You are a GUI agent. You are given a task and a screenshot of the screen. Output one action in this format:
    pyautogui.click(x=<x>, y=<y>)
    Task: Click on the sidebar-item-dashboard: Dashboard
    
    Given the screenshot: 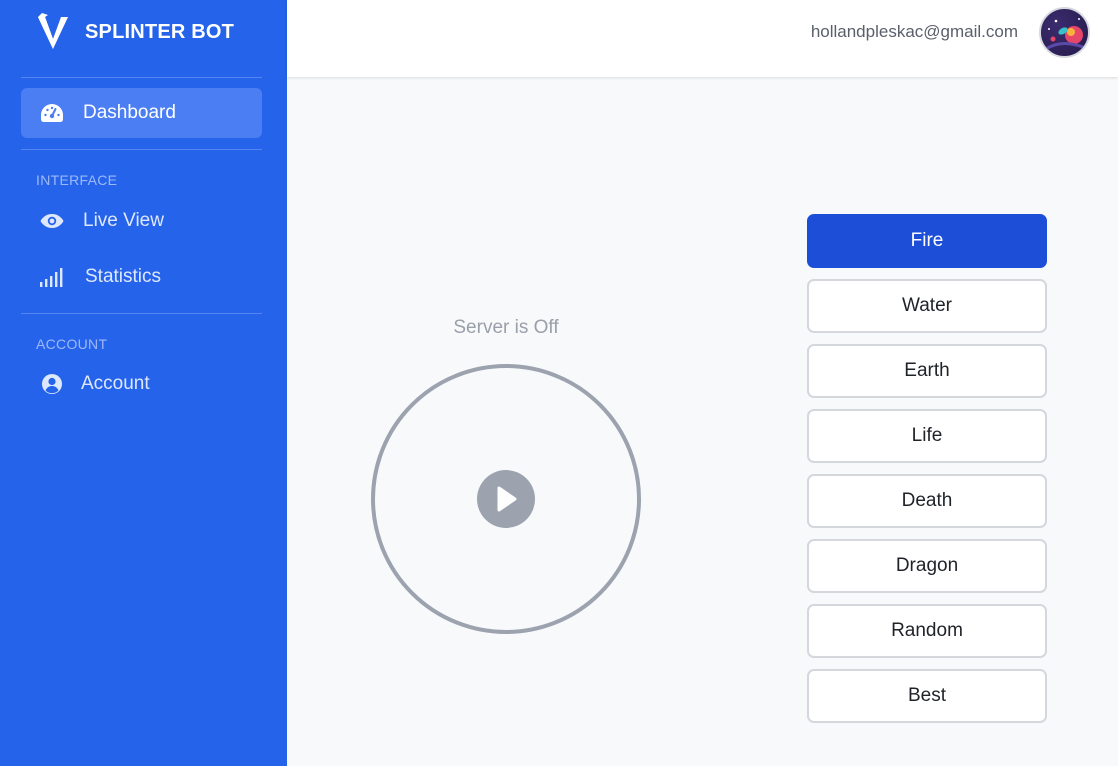 What is the action you would take?
    pyautogui.click(x=141, y=113)
    